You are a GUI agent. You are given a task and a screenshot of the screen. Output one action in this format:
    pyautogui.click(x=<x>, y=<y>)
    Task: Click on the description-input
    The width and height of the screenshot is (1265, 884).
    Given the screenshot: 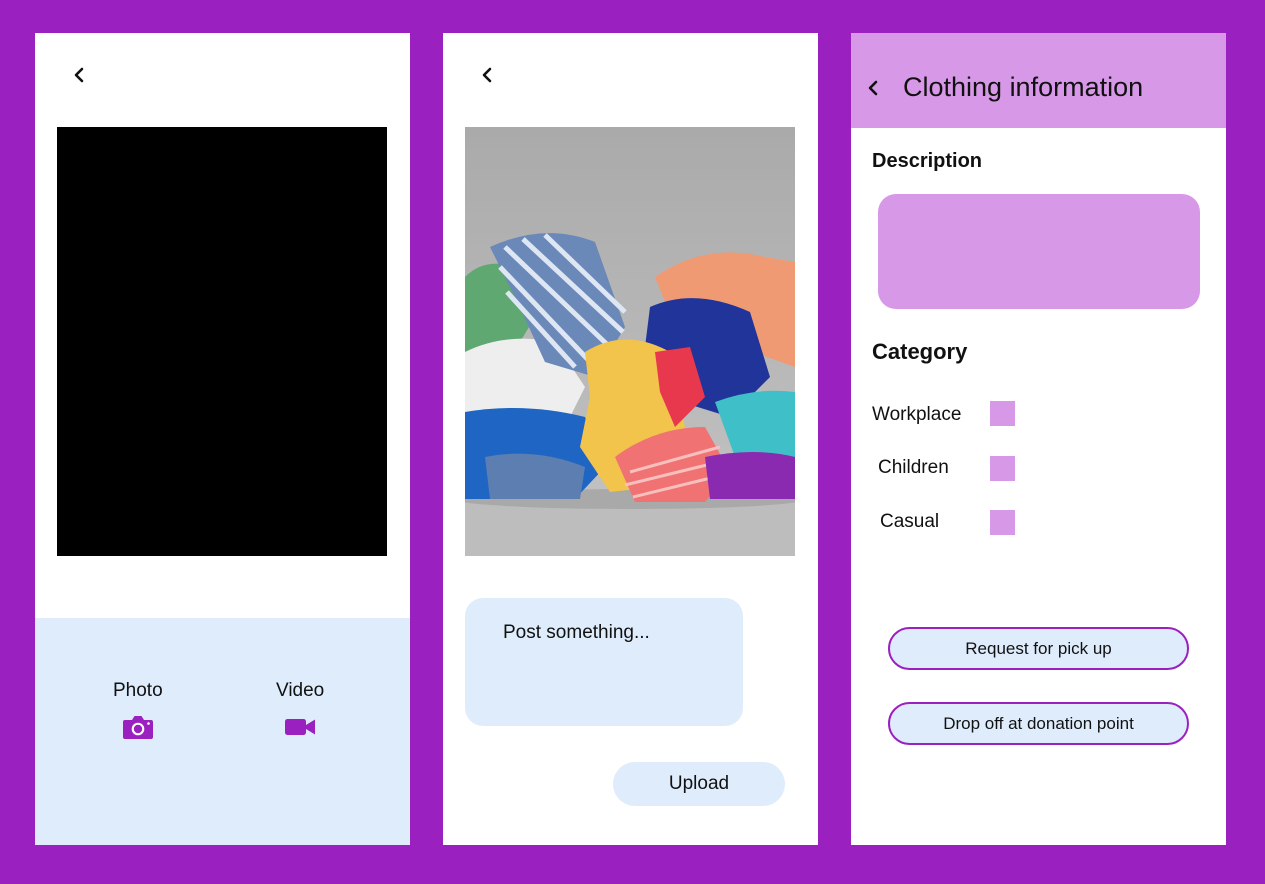 What is the action you would take?
    pyautogui.click(x=1039, y=251)
    